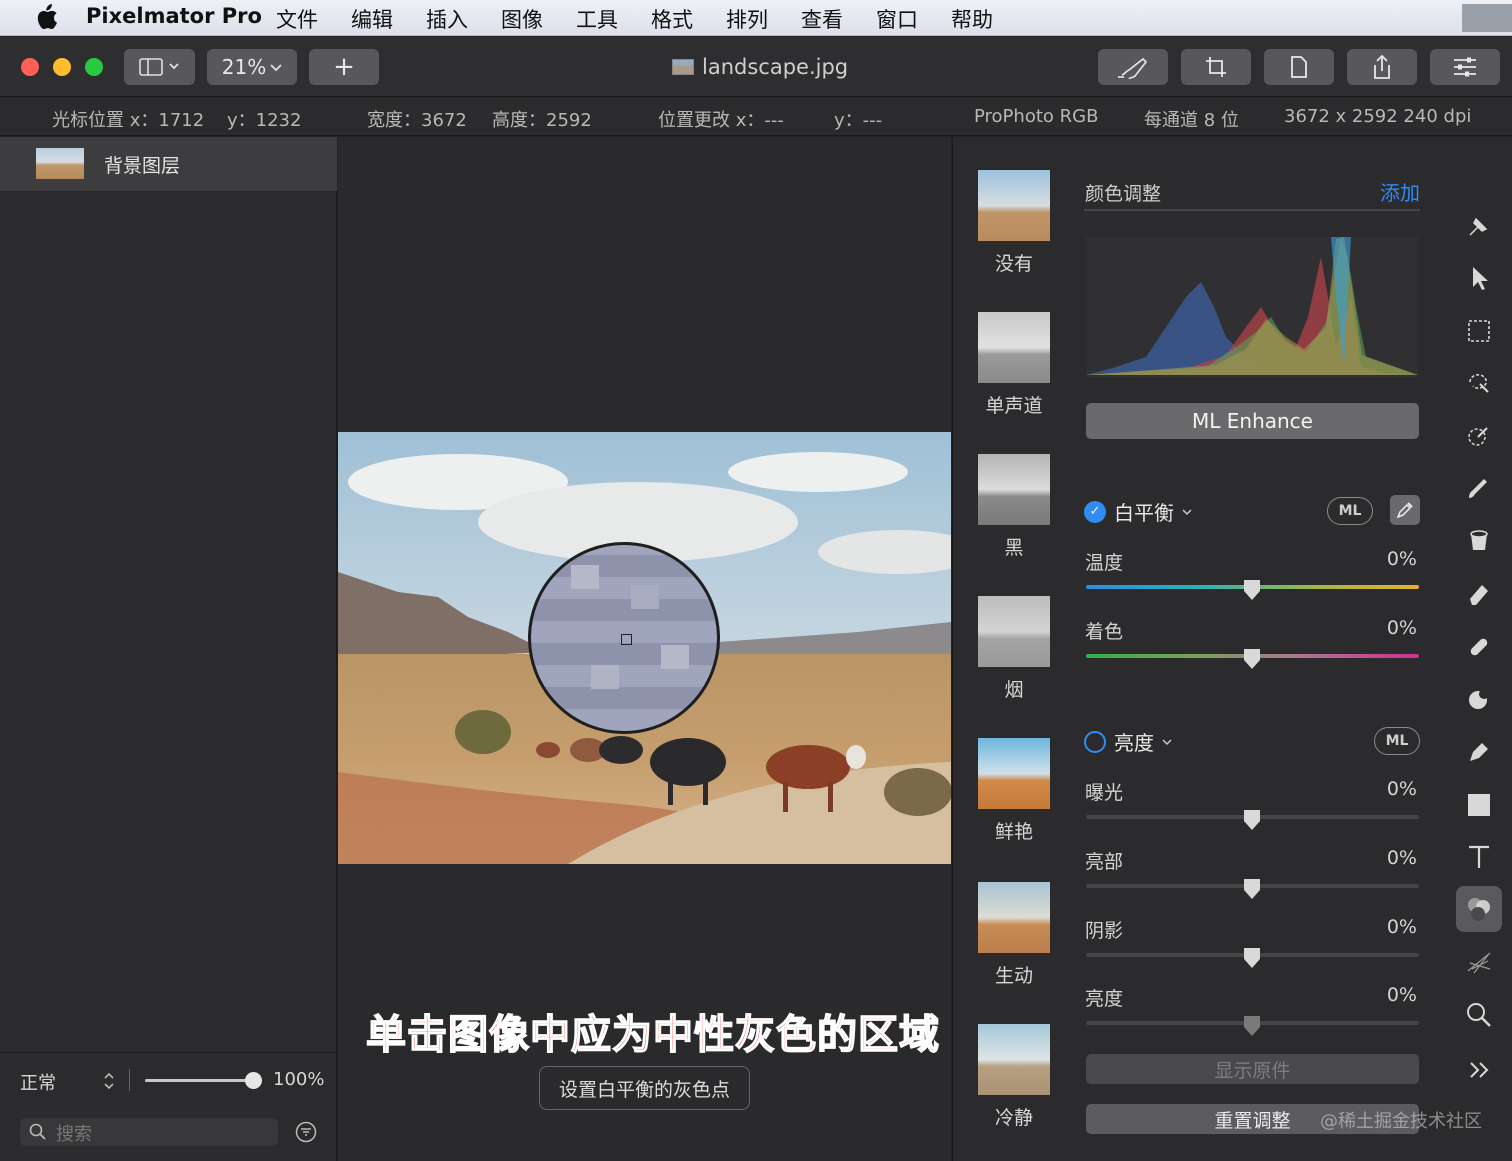 This screenshot has height=1161, width=1512. Describe the element at coordinates (1479, 436) in the screenshot. I see `color-picker-icon` at that location.